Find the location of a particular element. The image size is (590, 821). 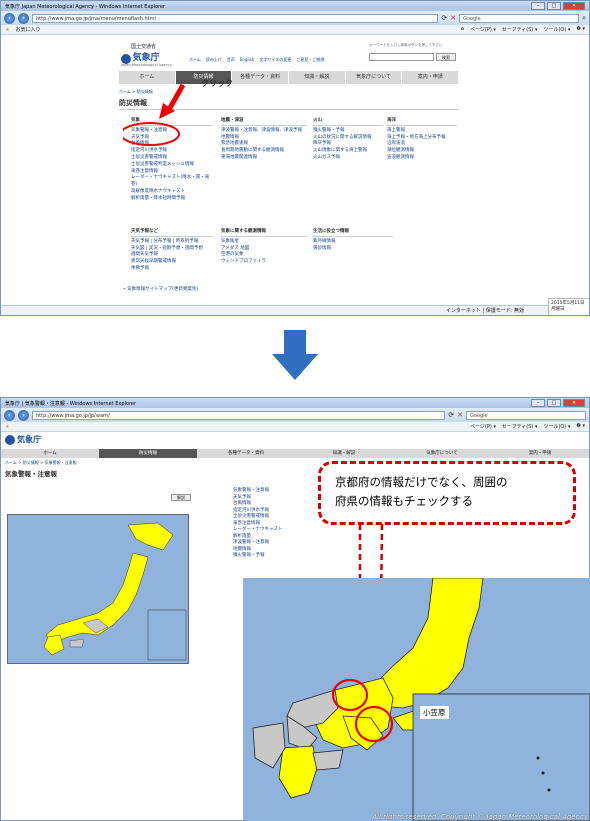

toolbar-tools-2: ツール(O) ▾ is located at coordinates (556, 426).